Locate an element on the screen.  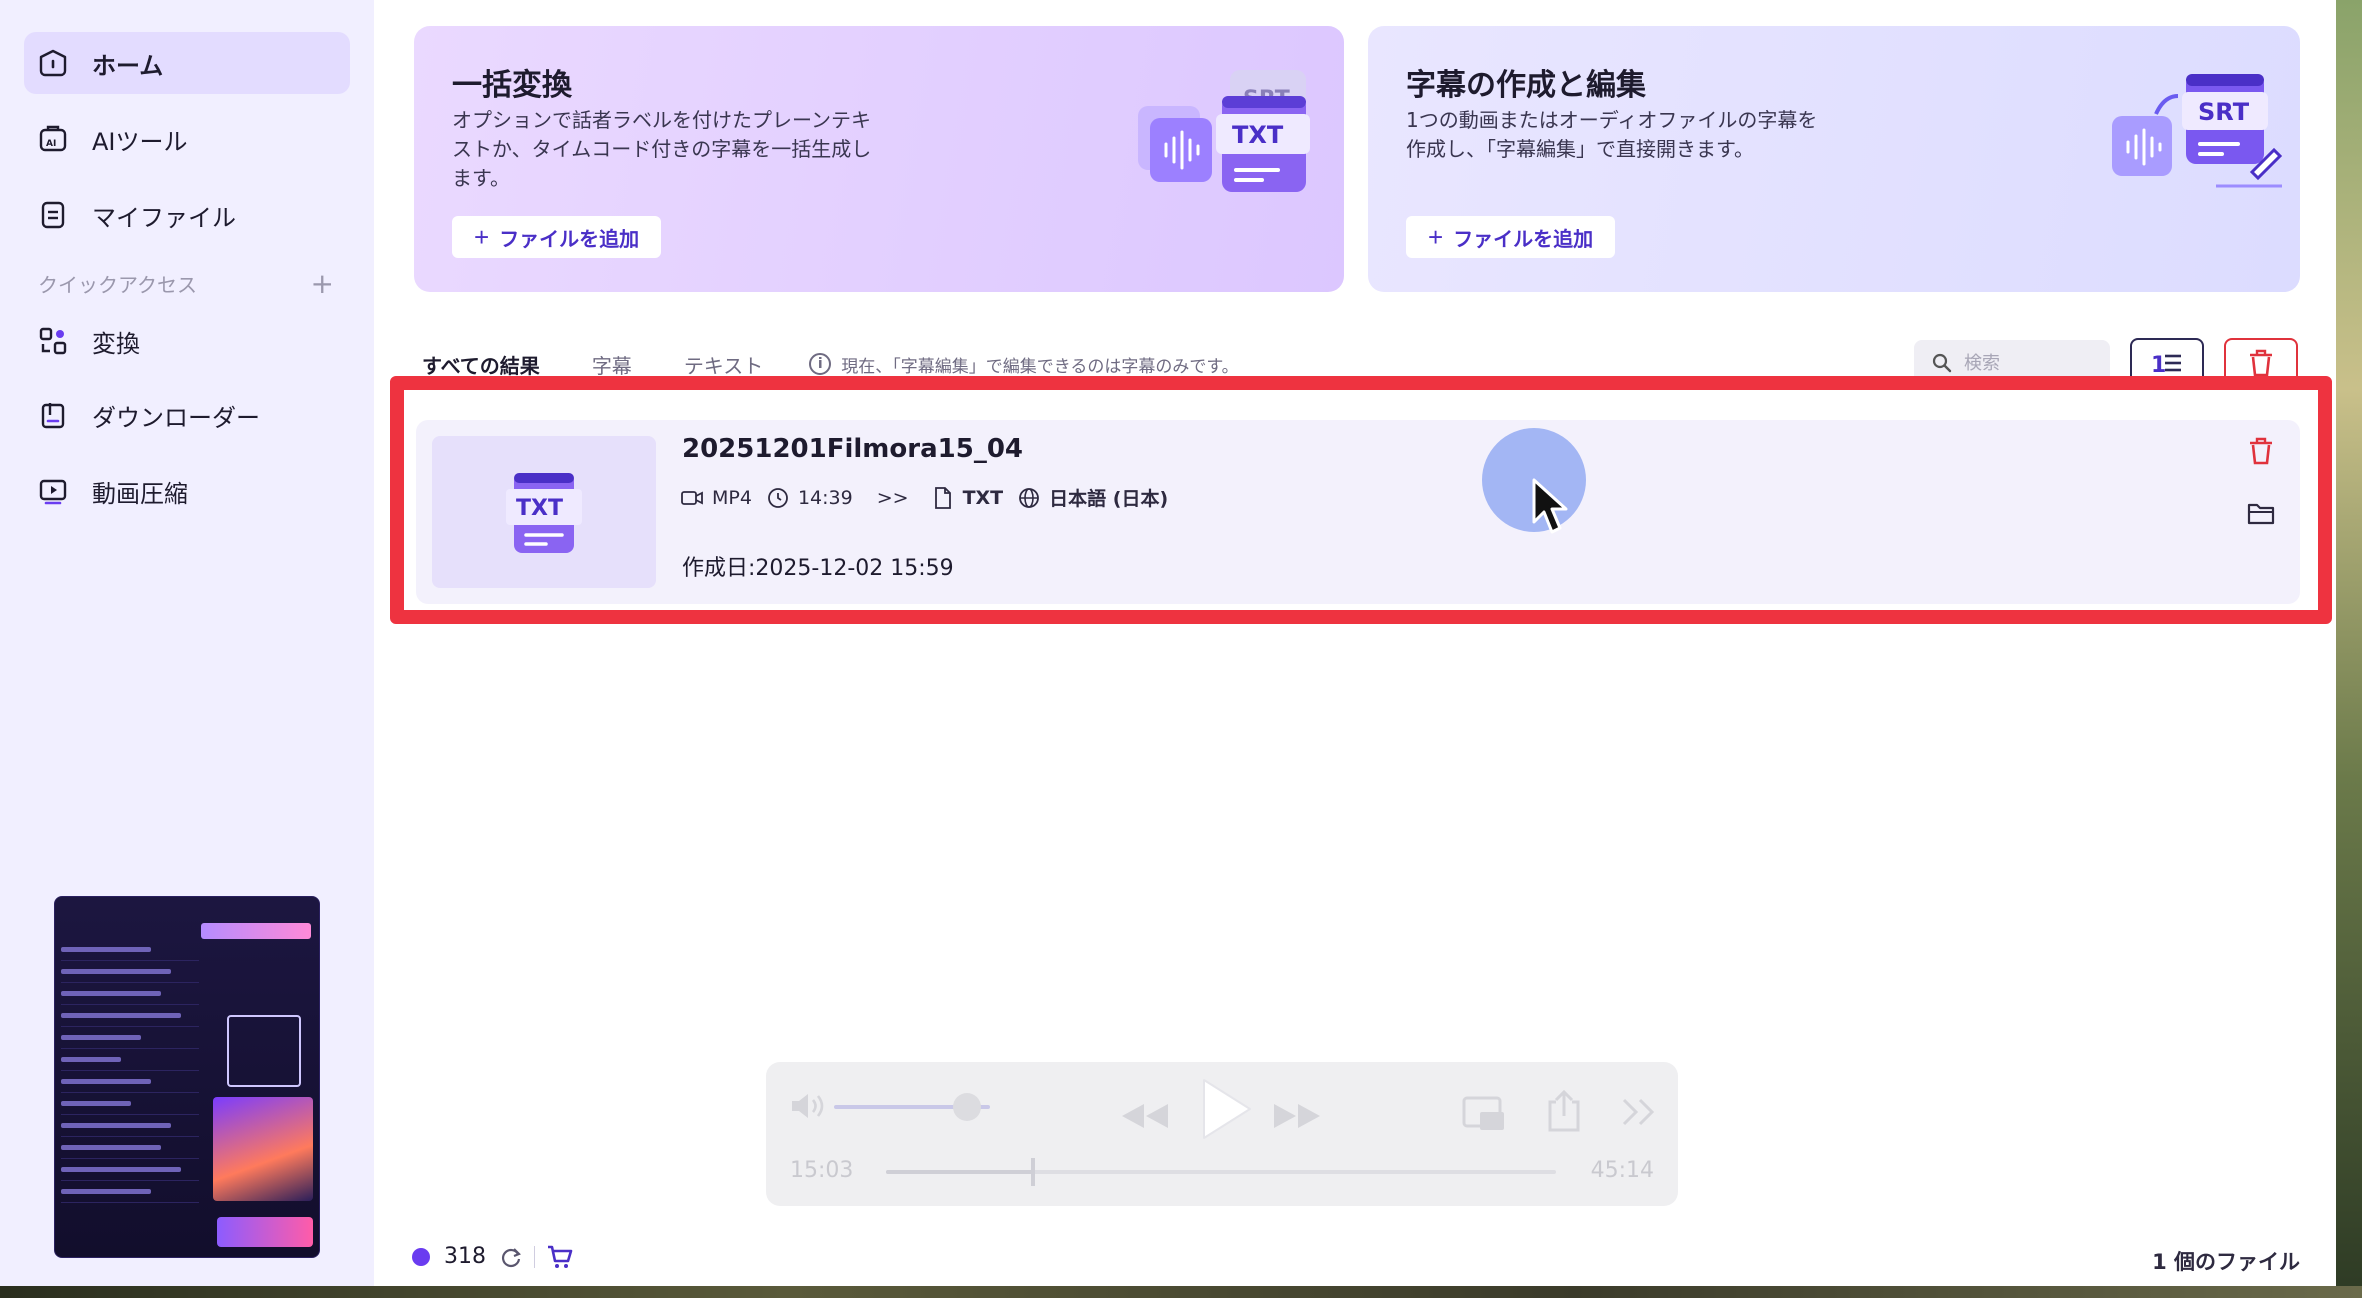
cart-icon is located at coordinates (560, 1257).